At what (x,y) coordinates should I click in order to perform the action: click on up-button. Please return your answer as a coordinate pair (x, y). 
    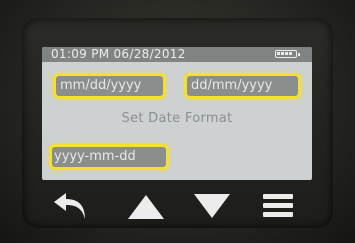
    Looking at the image, I should click on (146, 206).